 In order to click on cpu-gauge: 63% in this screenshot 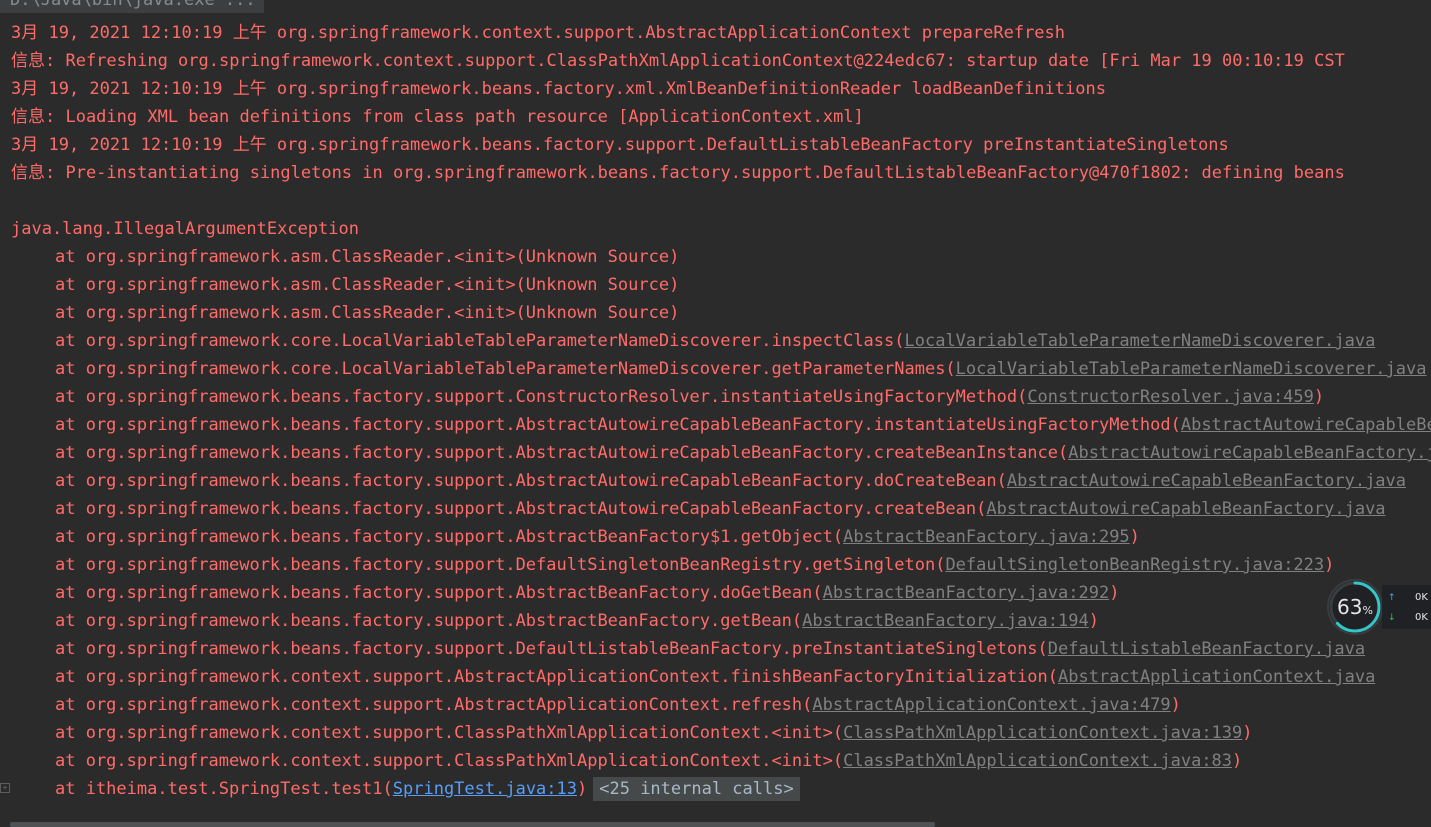, I will do `click(1355, 607)`.